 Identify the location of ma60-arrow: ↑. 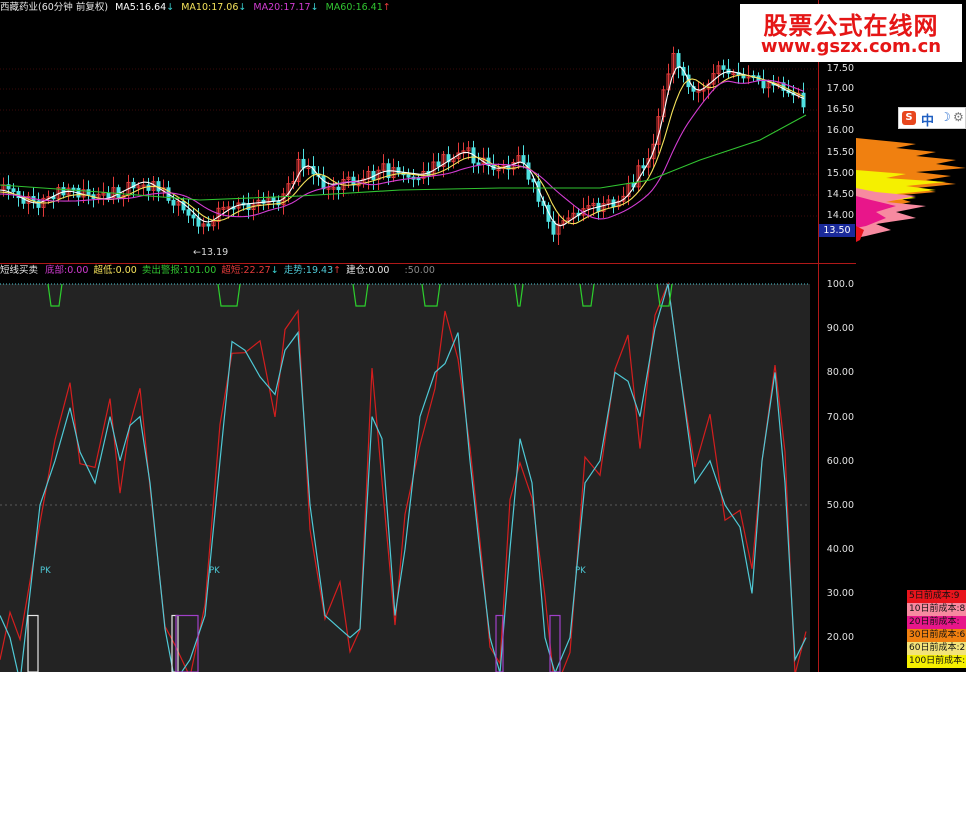
(386, 7).